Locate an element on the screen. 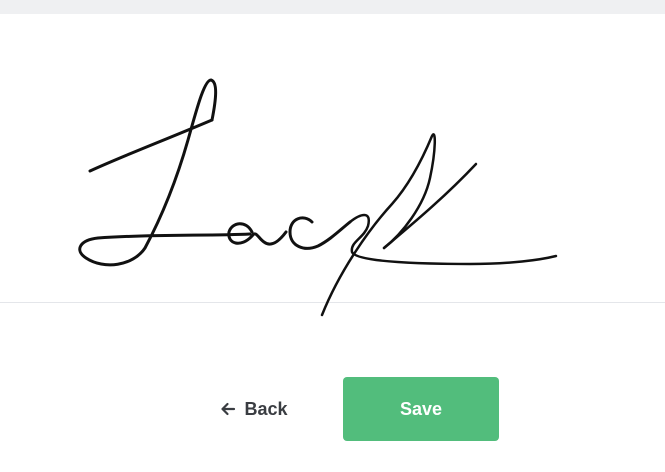 The image size is (665, 472). save-button: Save is located at coordinates (421, 409).